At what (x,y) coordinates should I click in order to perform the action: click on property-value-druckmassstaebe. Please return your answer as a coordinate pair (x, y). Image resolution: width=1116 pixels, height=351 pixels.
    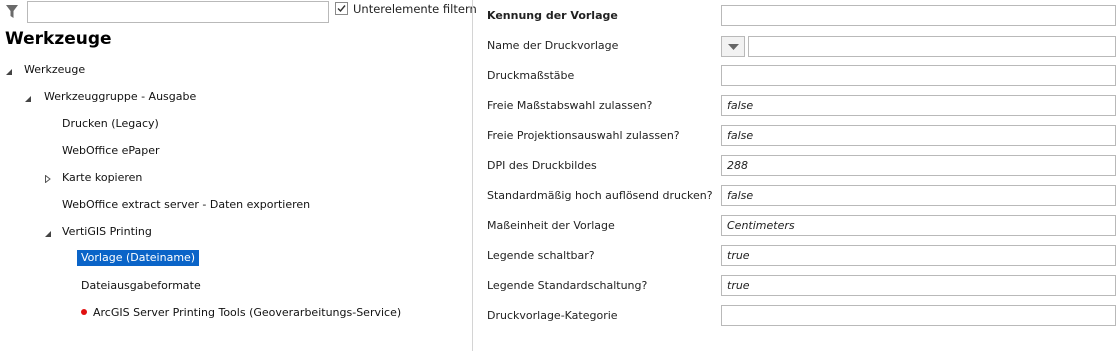
    Looking at the image, I should click on (918, 75).